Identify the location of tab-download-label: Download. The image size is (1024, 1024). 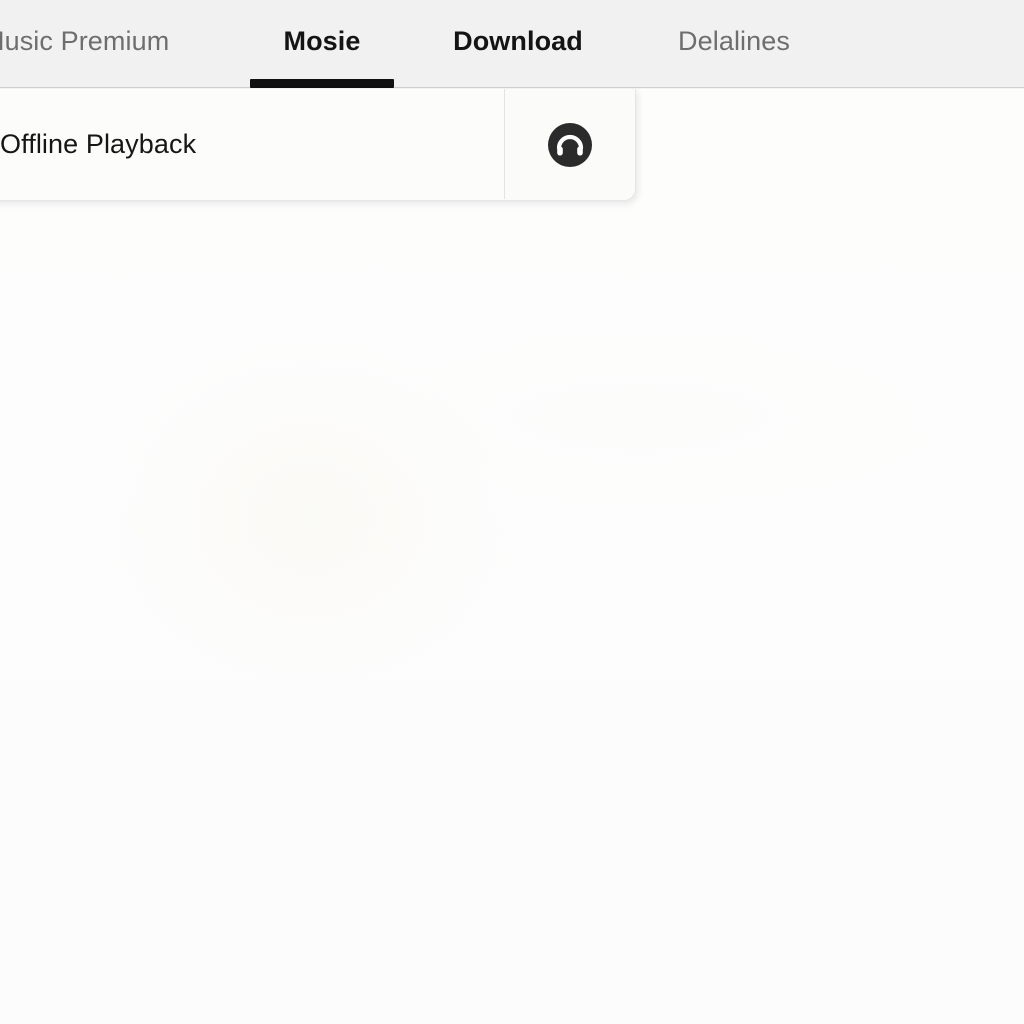
(518, 41).